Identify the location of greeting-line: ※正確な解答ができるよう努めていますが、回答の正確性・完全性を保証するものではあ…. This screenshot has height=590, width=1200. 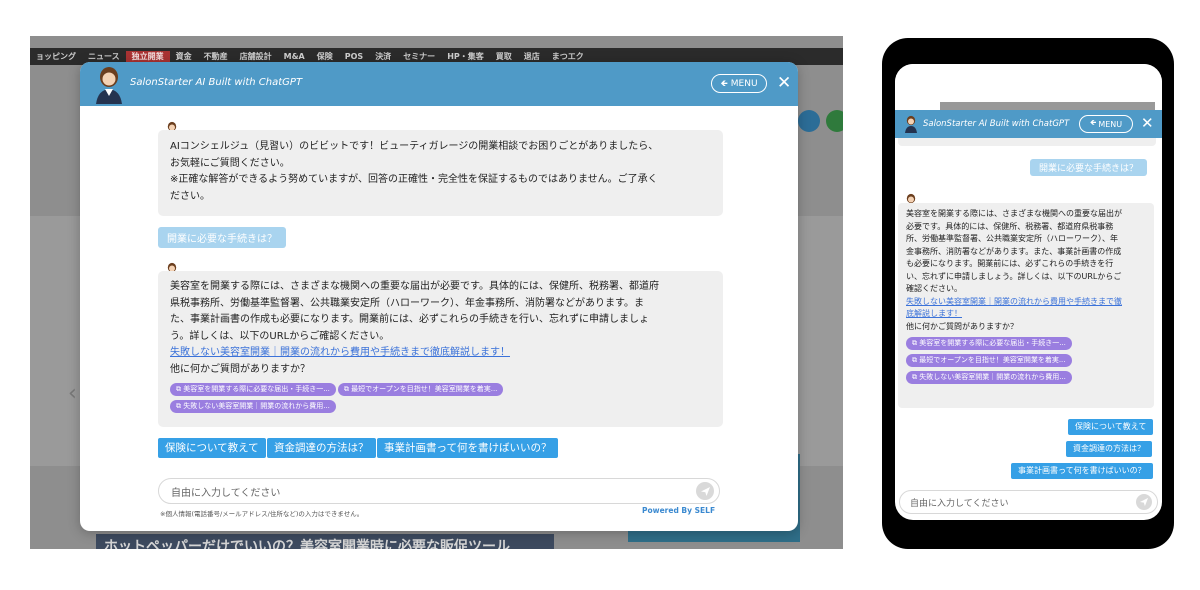
(414, 179).